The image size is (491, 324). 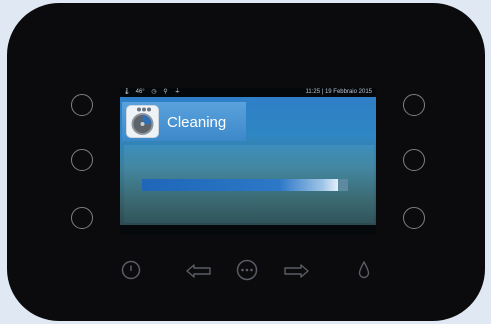 What do you see at coordinates (414, 218) in the screenshot?
I see `right-bottom-button` at bounding box center [414, 218].